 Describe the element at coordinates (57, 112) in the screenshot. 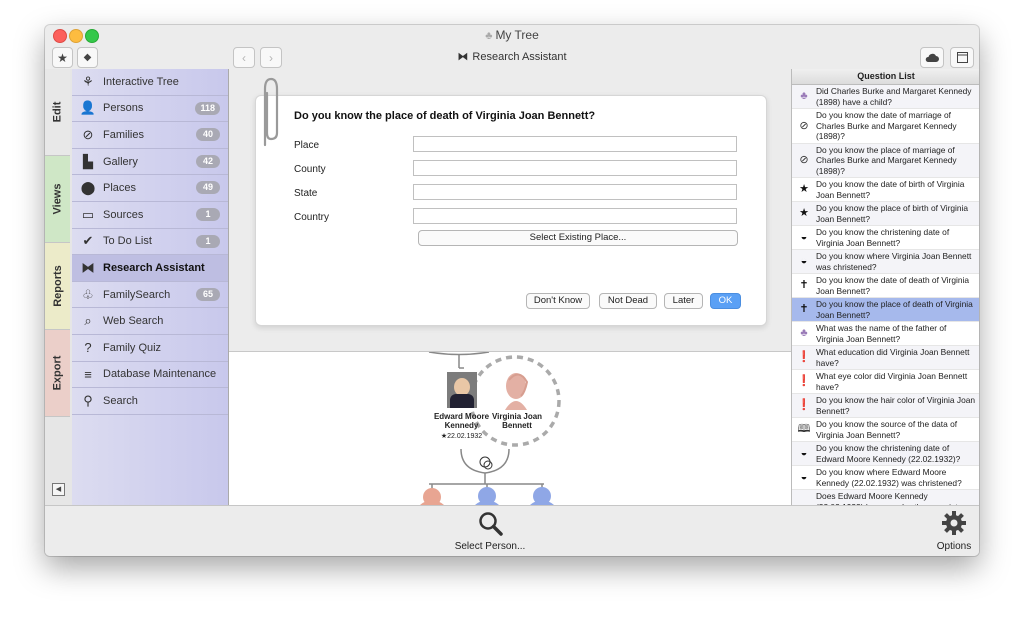

I see `tab-edit: Edit` at that location.